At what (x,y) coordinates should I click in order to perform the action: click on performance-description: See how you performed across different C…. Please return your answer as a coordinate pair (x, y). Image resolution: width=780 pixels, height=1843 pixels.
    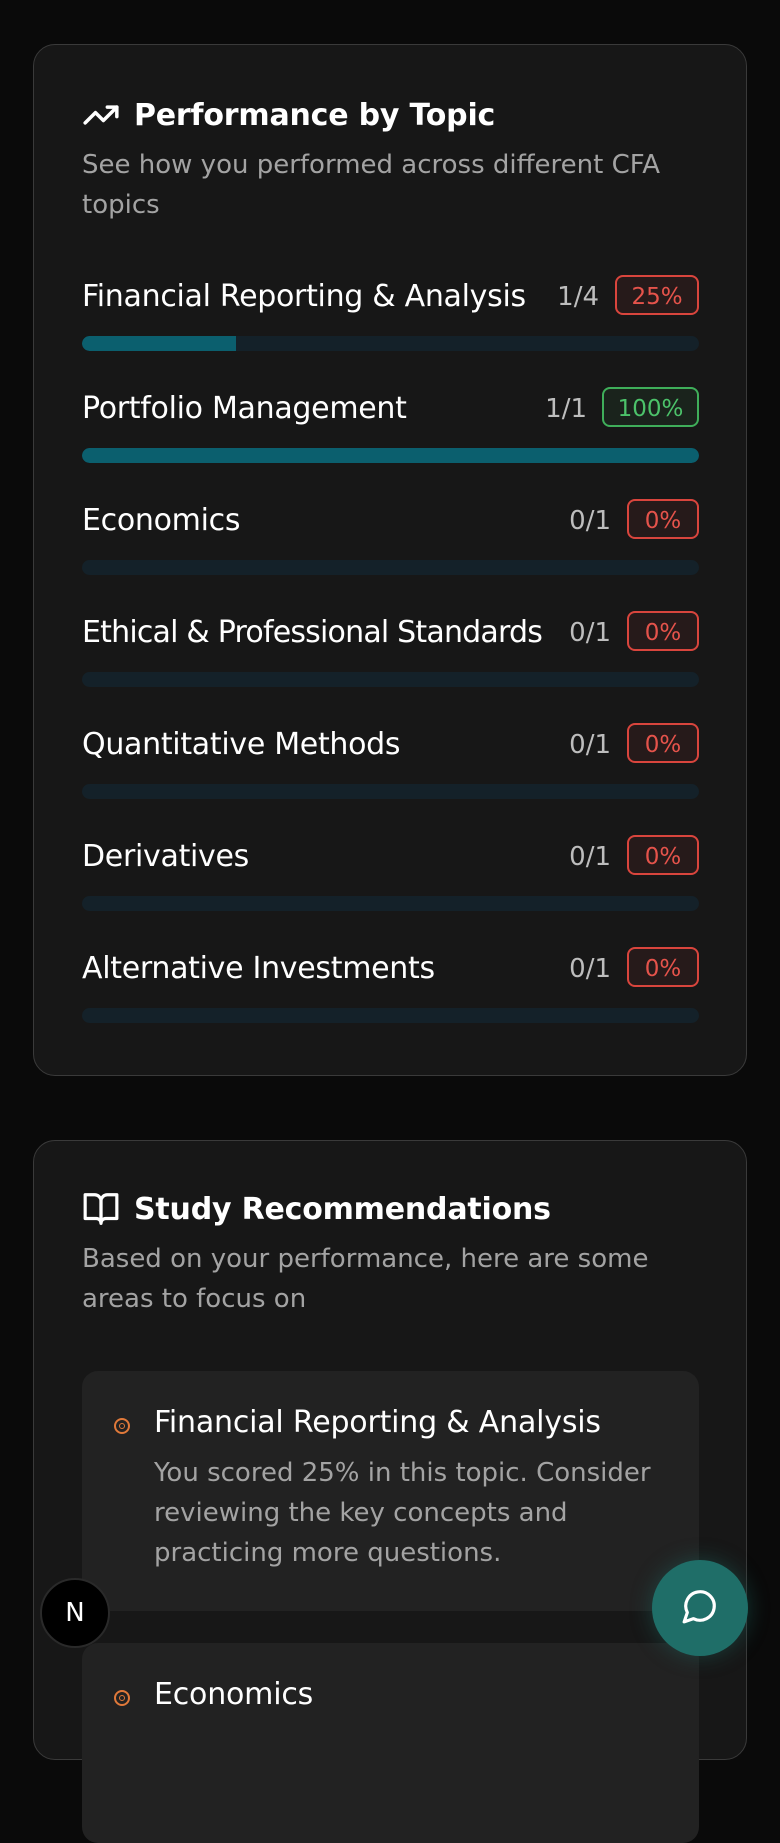
    Looking at the image, I should click on (371, 185).